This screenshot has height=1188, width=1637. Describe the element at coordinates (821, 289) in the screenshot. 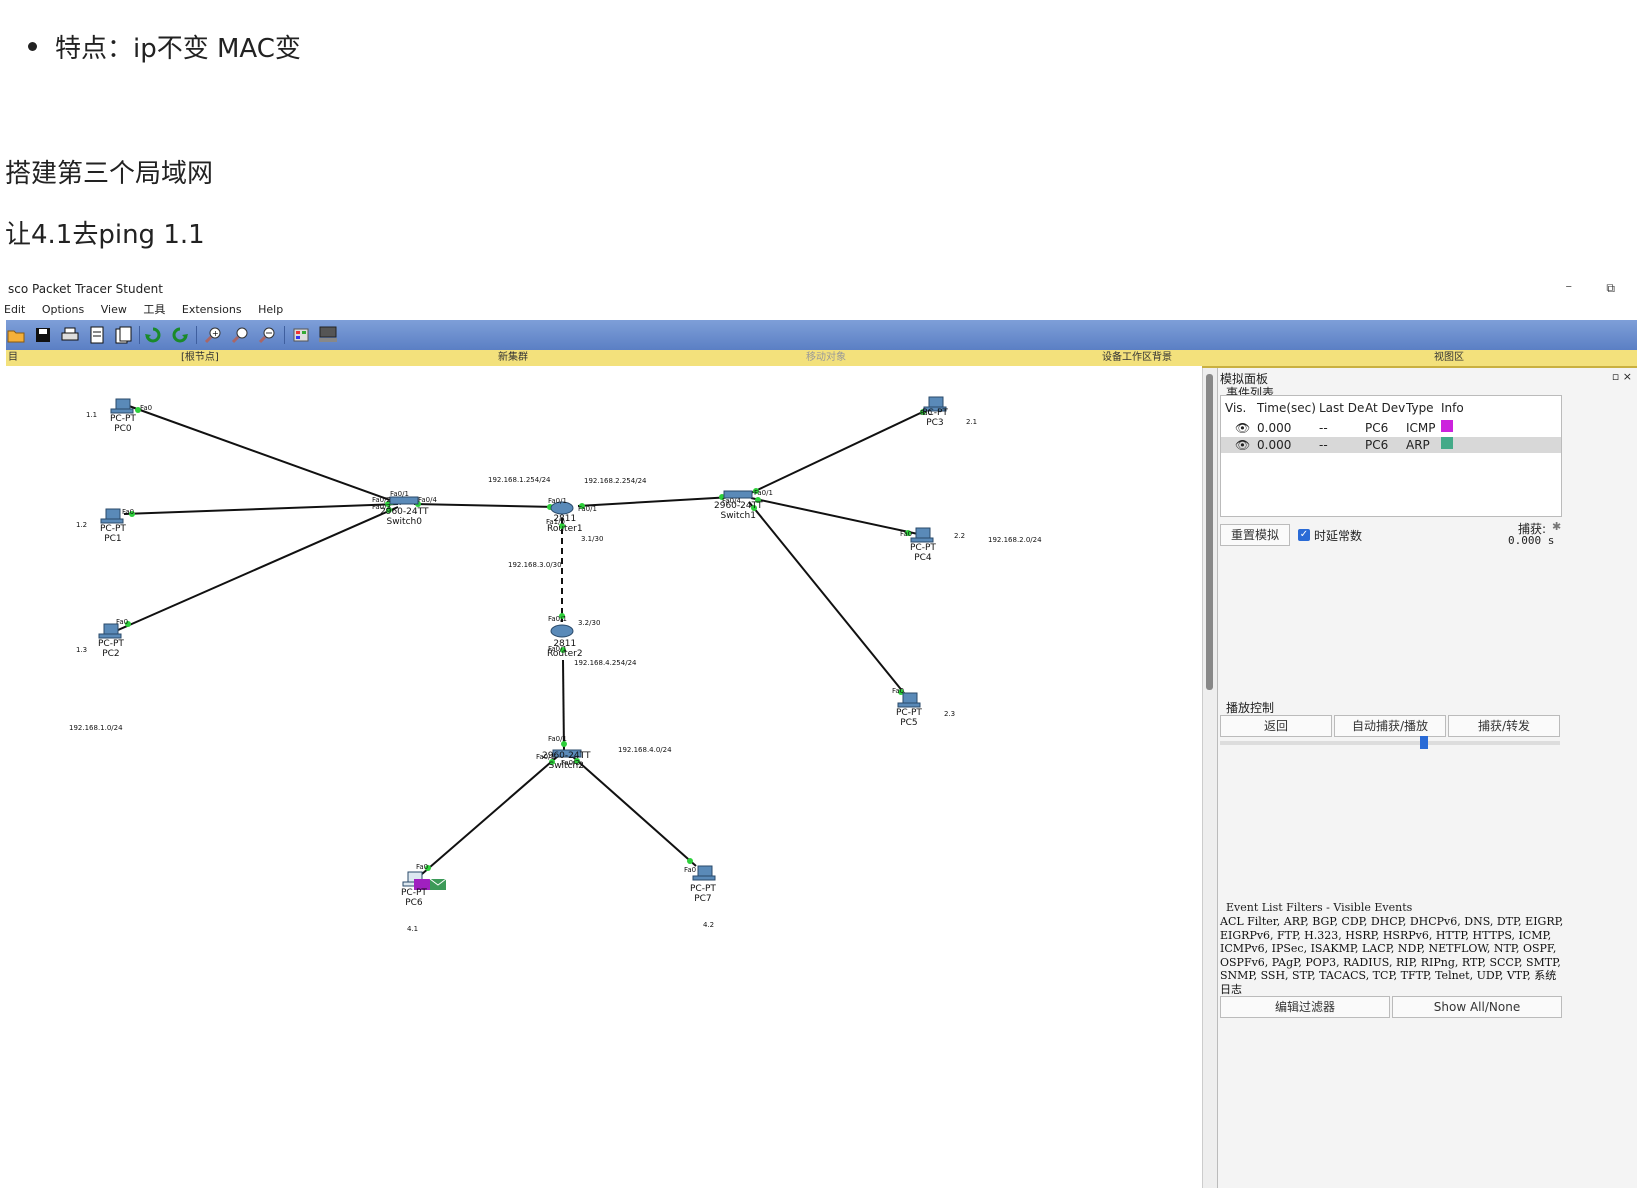

I see `title-bar: sco Packet Tracer Student – ⧉` at that location.